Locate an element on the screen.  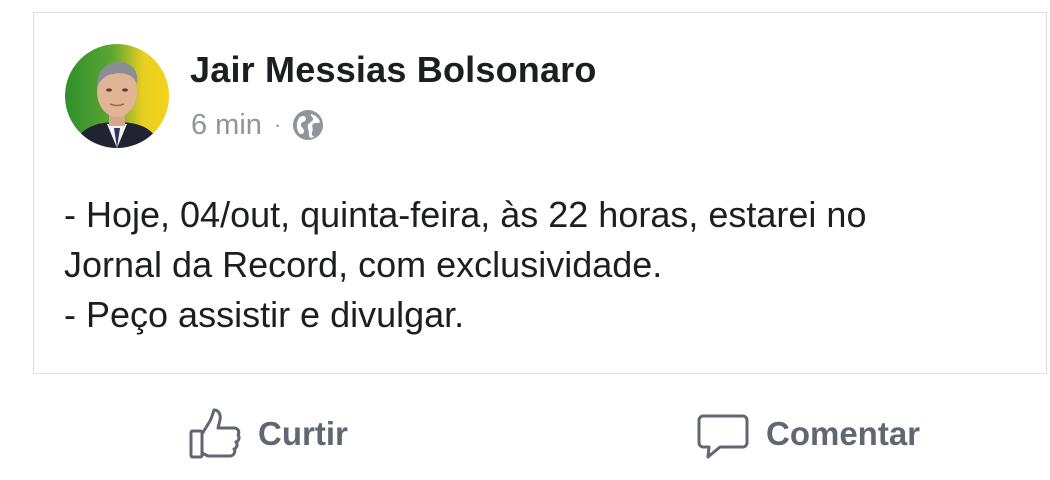
avatar is located at coordinates (117, 96).